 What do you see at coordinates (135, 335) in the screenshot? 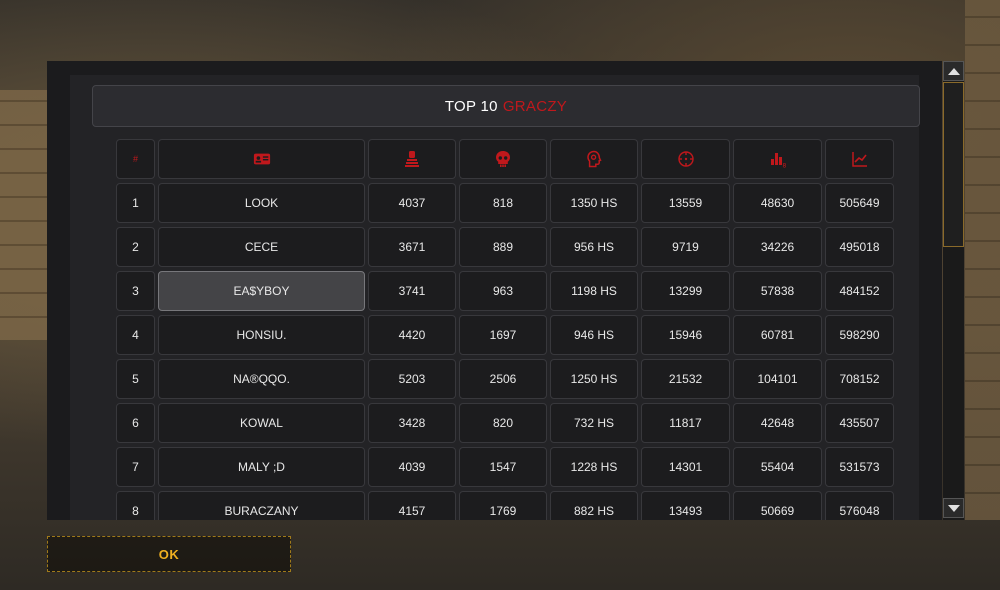
I see `rank-cell: 4` at bounding box center [135, 335].